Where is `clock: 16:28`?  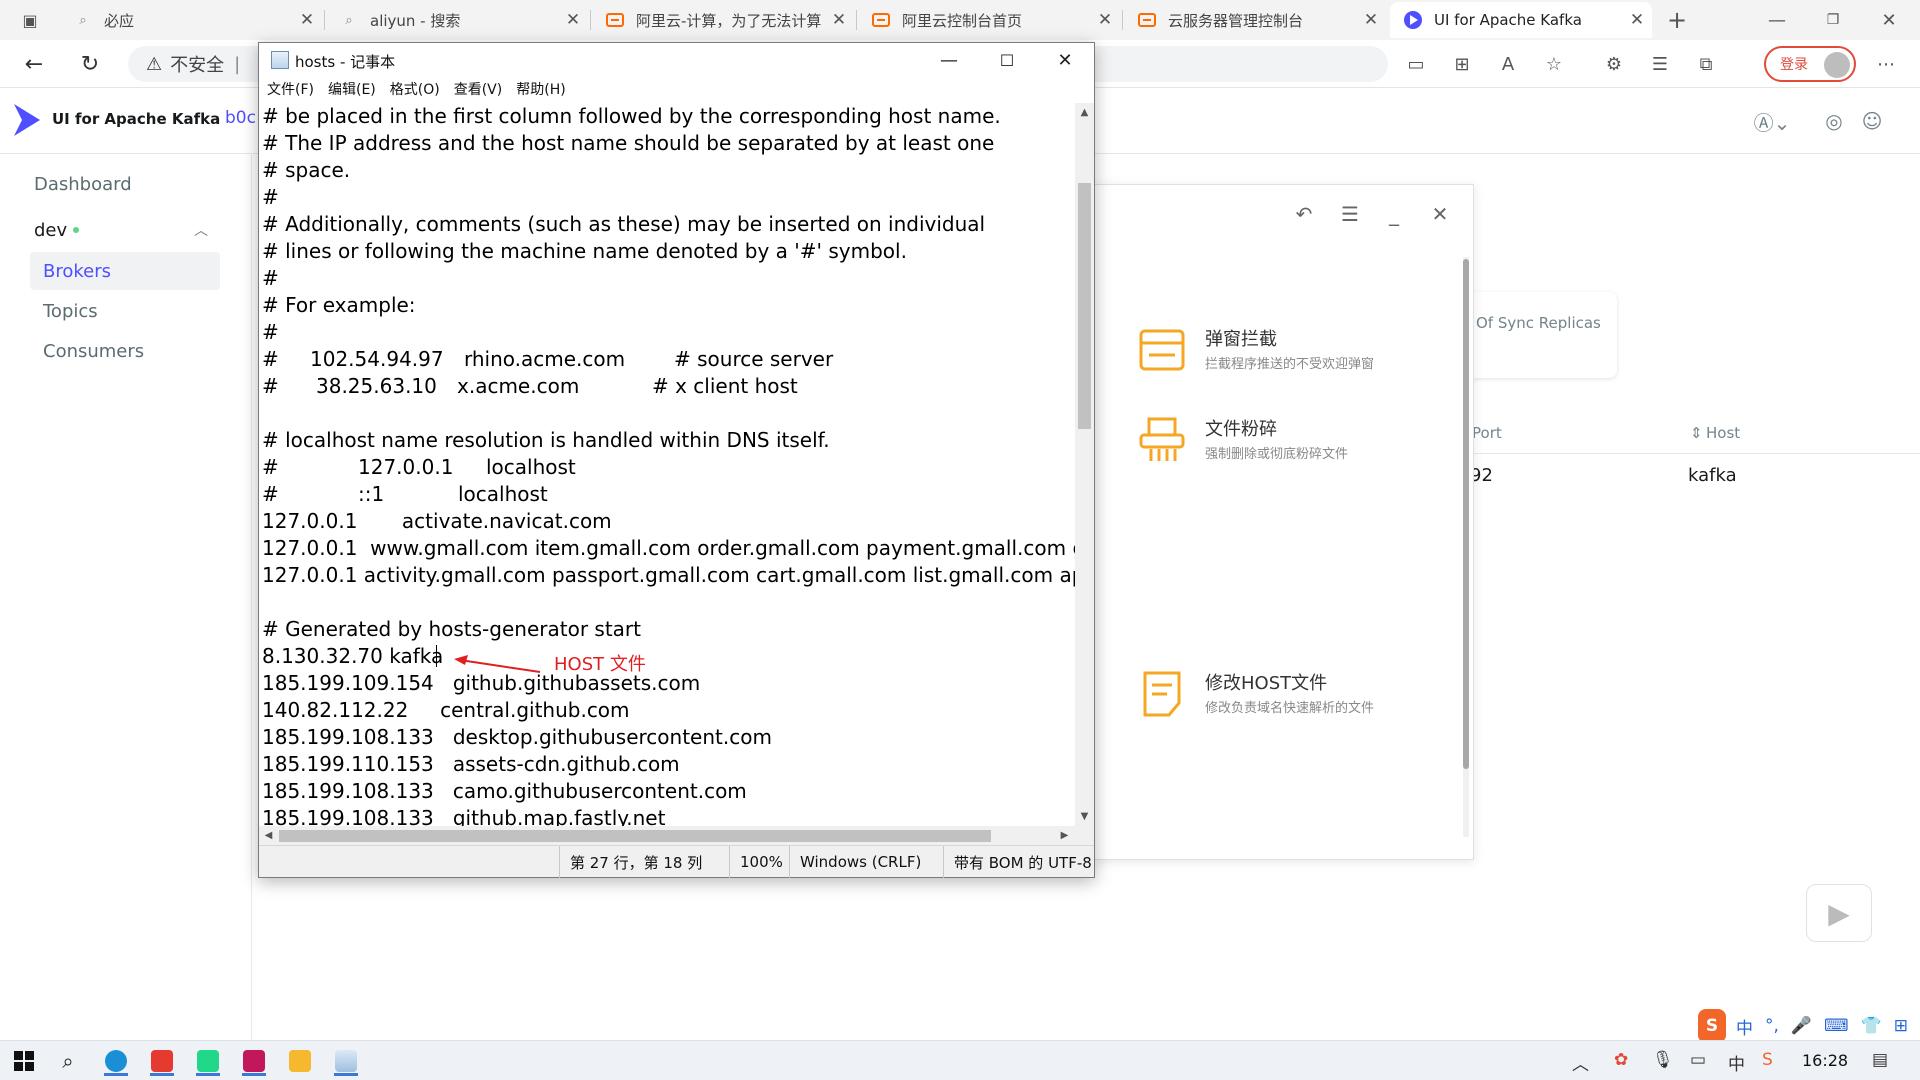
clock: 16:28 is located at coordinates (1825, 1060).